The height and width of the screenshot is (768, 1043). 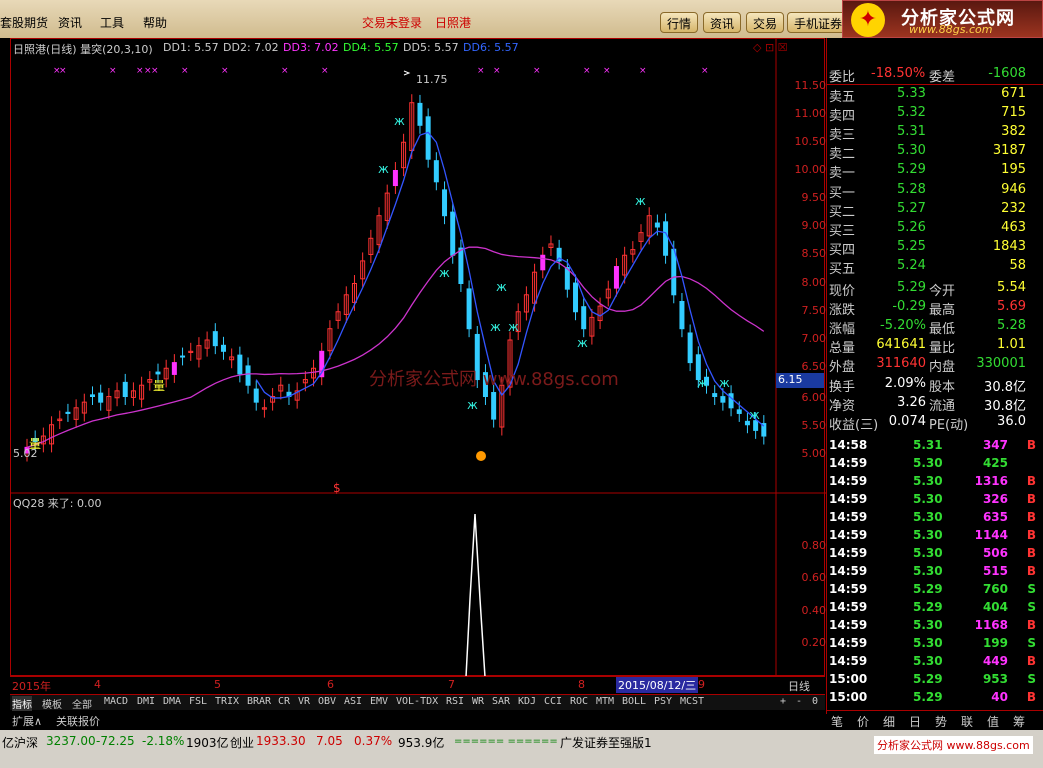 I want to click on tab-emv: EMV, so click(x=379, y=701).